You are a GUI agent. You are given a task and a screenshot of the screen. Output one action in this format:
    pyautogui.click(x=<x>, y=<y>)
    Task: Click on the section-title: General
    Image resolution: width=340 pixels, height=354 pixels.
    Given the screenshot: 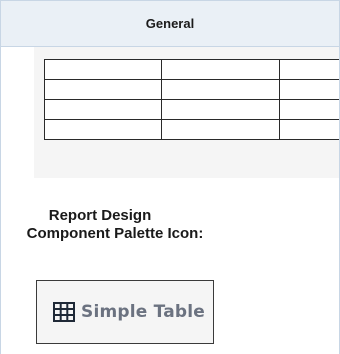 What is the action you would take?
    pyautogui.click(x=170, y=23)
    